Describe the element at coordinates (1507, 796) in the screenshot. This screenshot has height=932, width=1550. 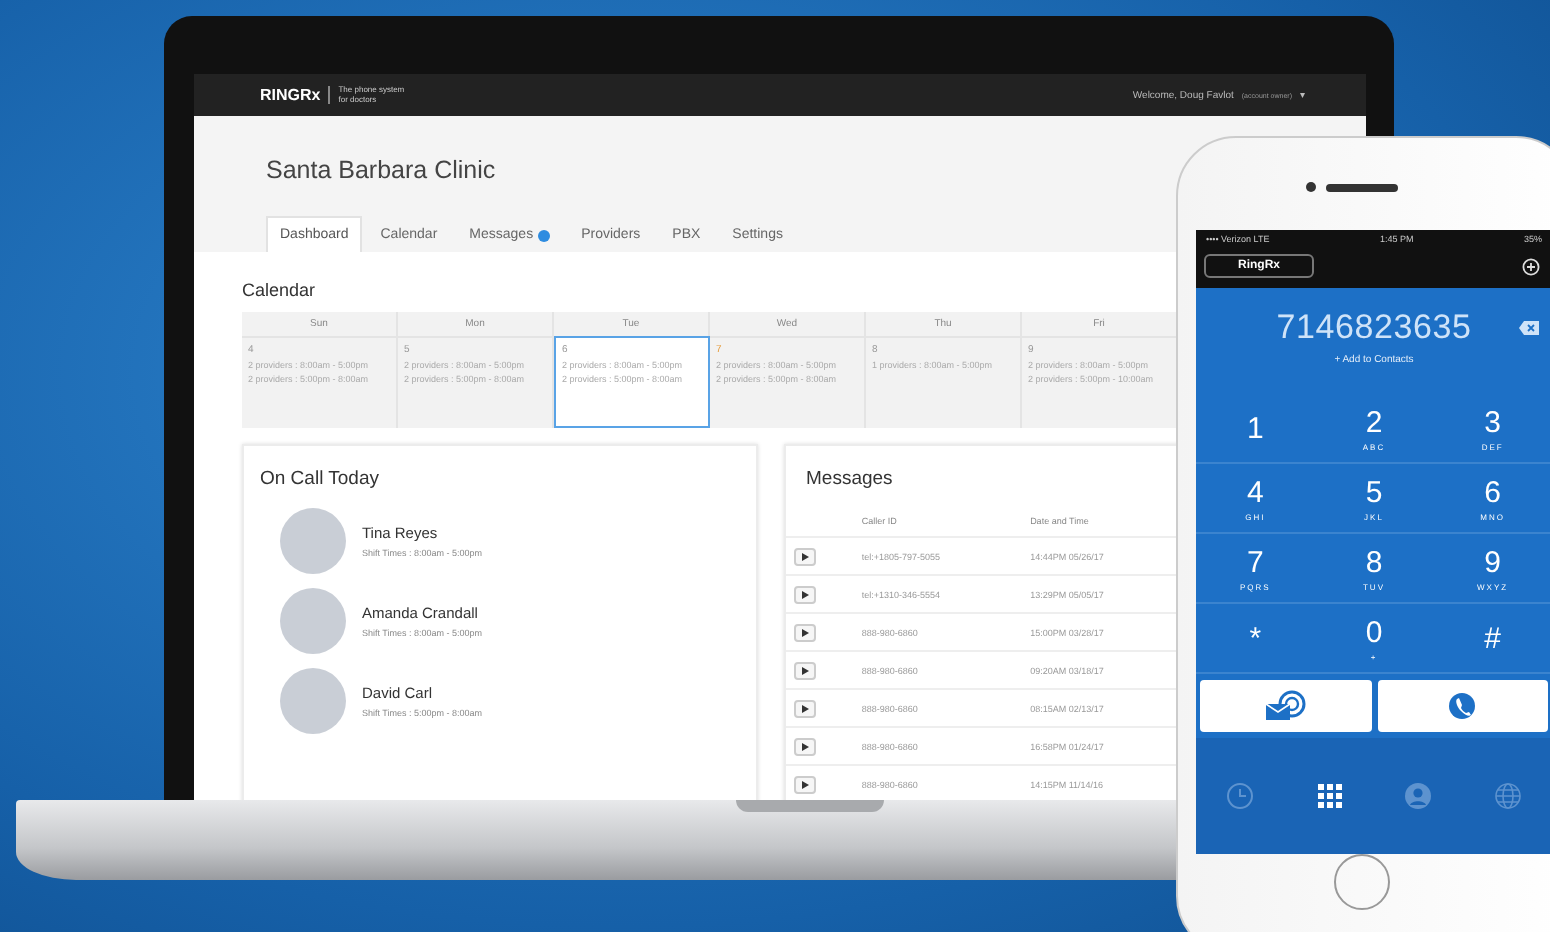
I see `globe-icon` at that location.